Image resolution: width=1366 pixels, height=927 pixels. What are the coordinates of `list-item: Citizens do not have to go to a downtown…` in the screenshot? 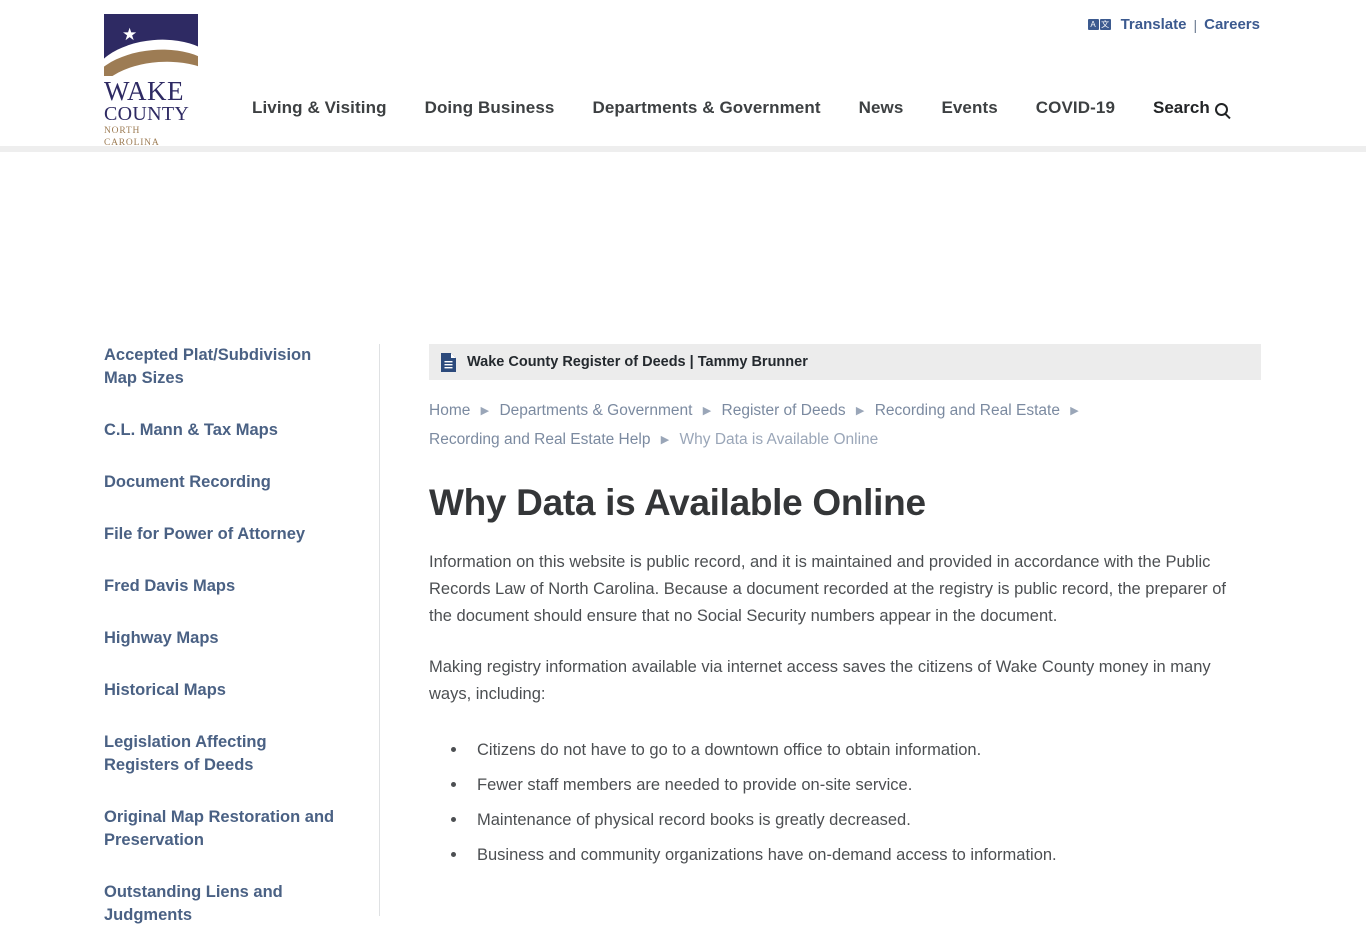 It's located at (856, 750).